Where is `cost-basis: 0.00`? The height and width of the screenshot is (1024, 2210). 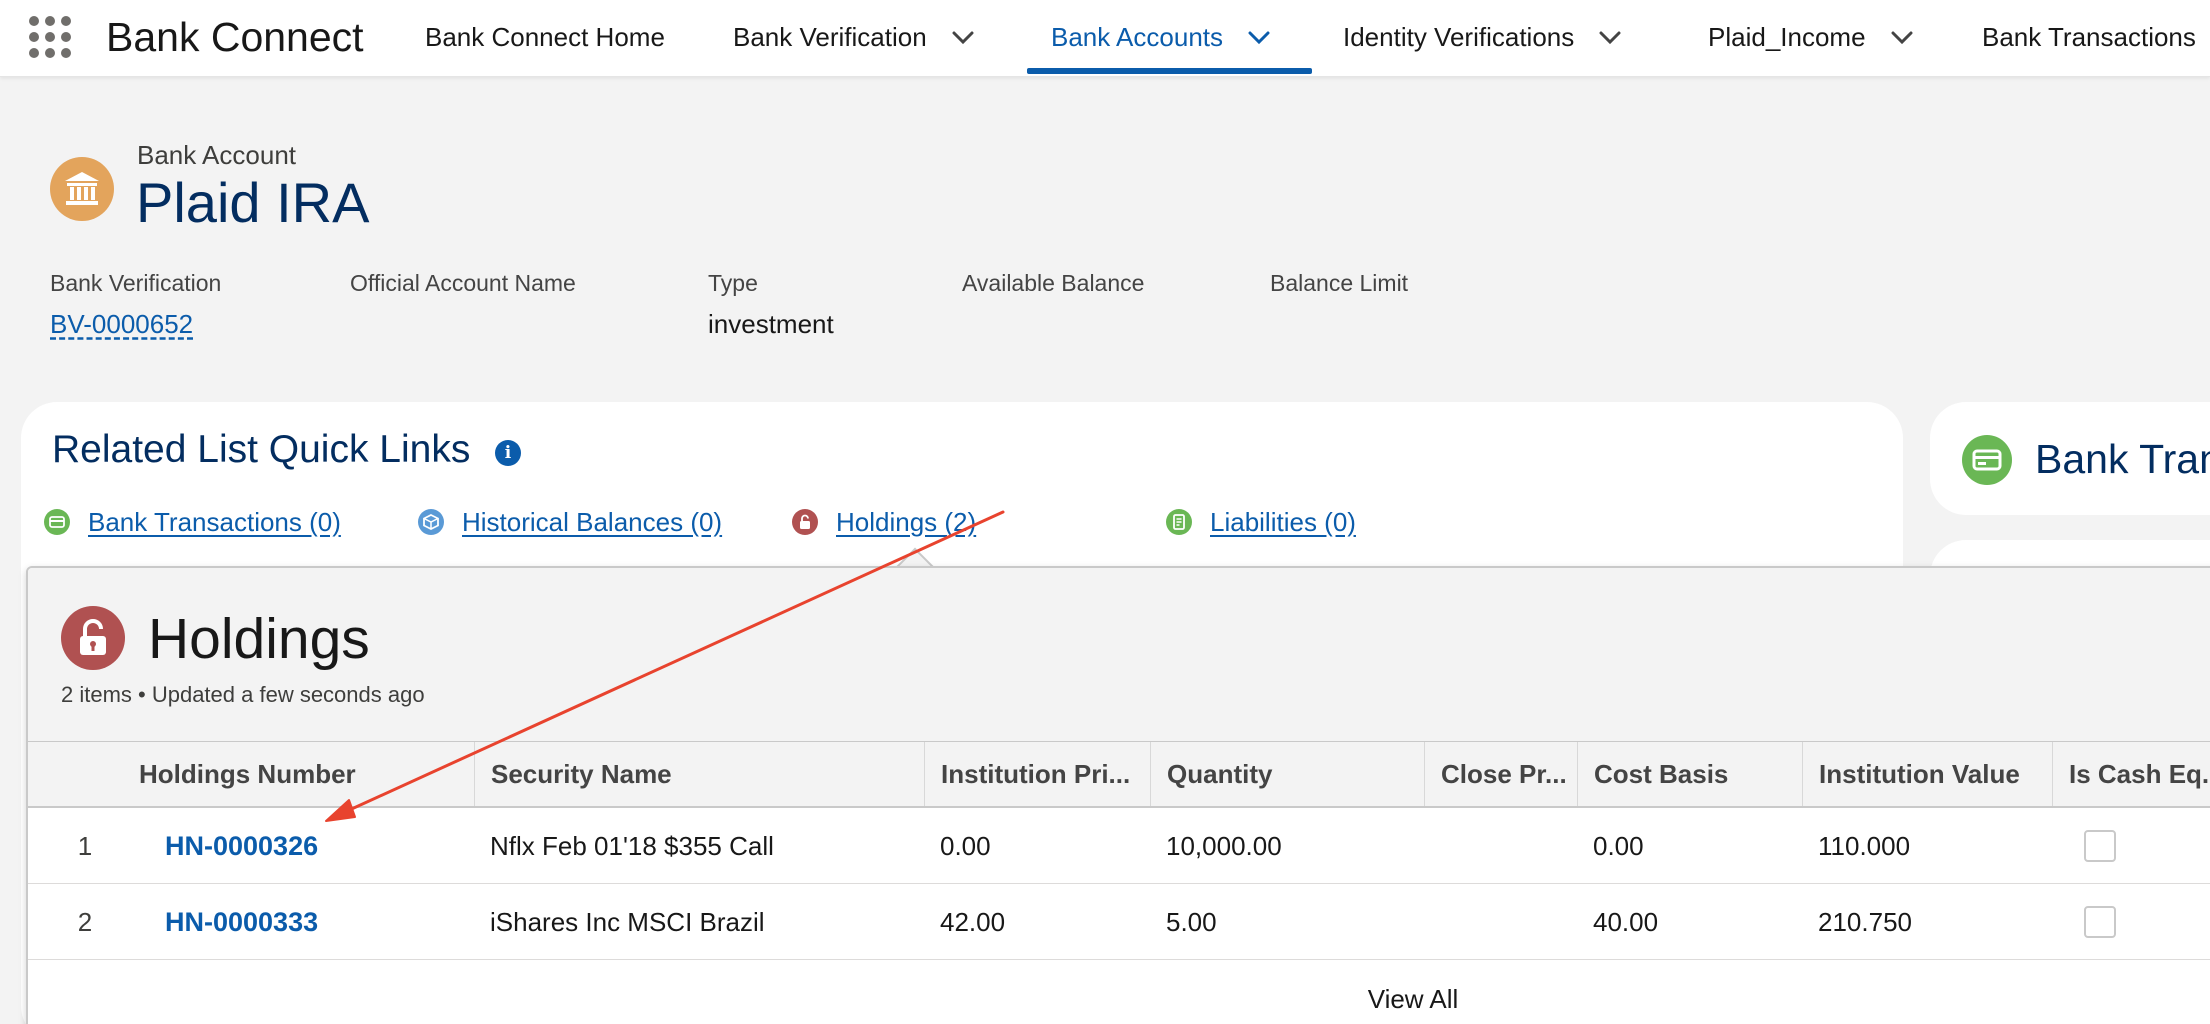 cost-basis: 0.00 is located at coordinates (1618, 845).